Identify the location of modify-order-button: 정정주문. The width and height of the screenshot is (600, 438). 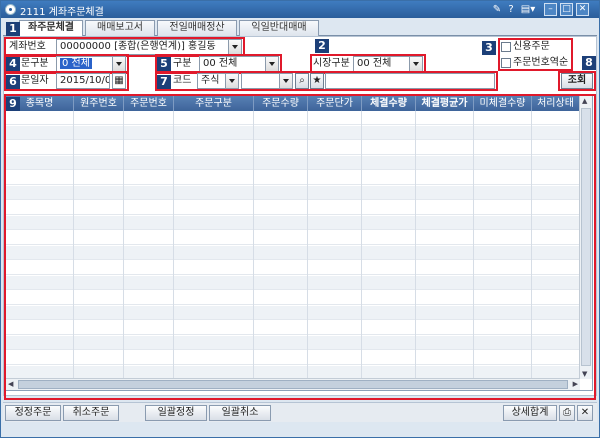
(33, 413).